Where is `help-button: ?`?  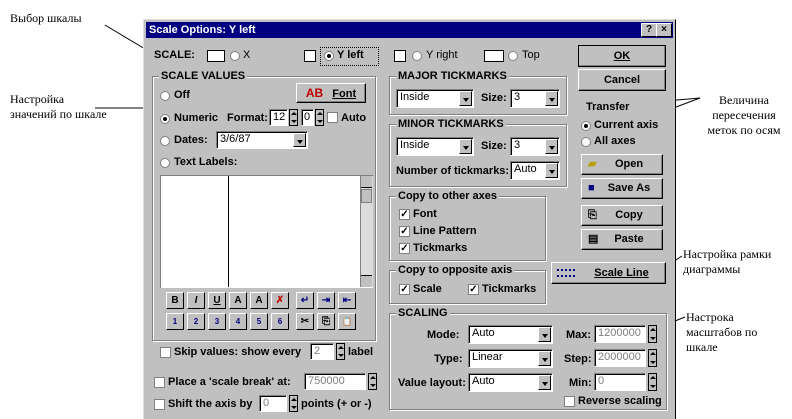
help-button: ? is located at coordinates (649, 30).